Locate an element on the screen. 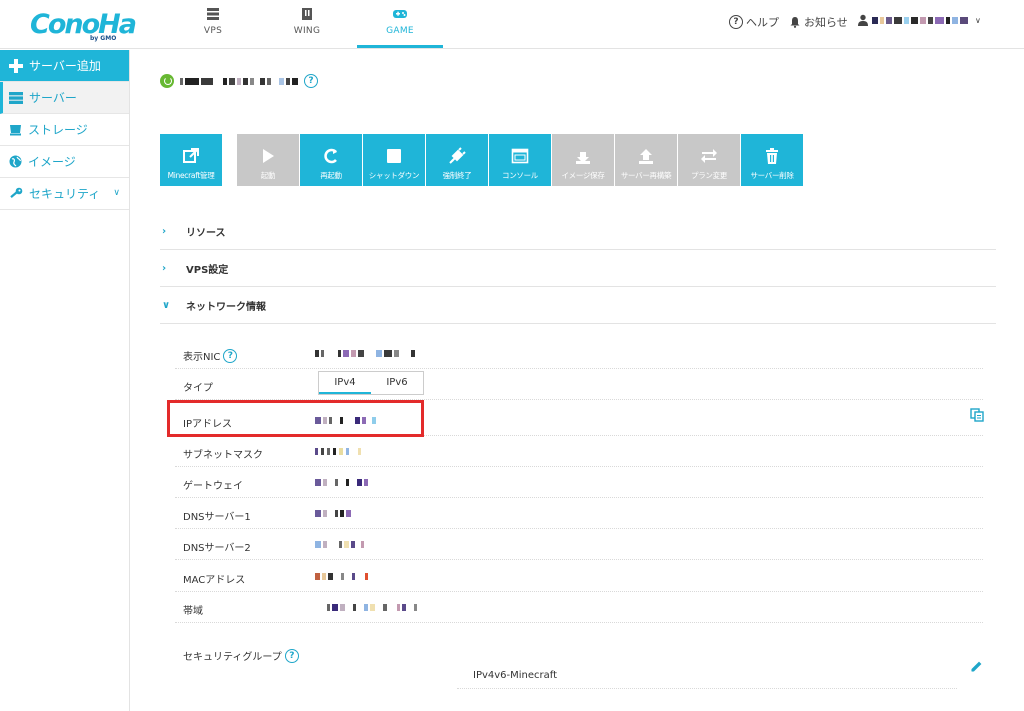 The height and width of the screenshot is (711, 1024). plug-icon is located at coordinates (457, 155).